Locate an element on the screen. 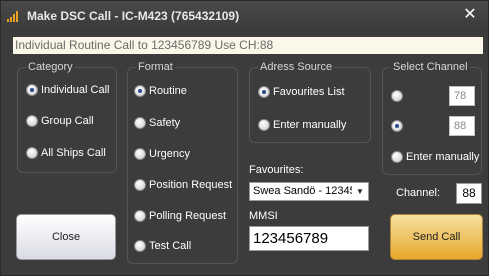 The image size is (489, 276). format-test-call-radio: Test Call is located at coordinates (184, 247).